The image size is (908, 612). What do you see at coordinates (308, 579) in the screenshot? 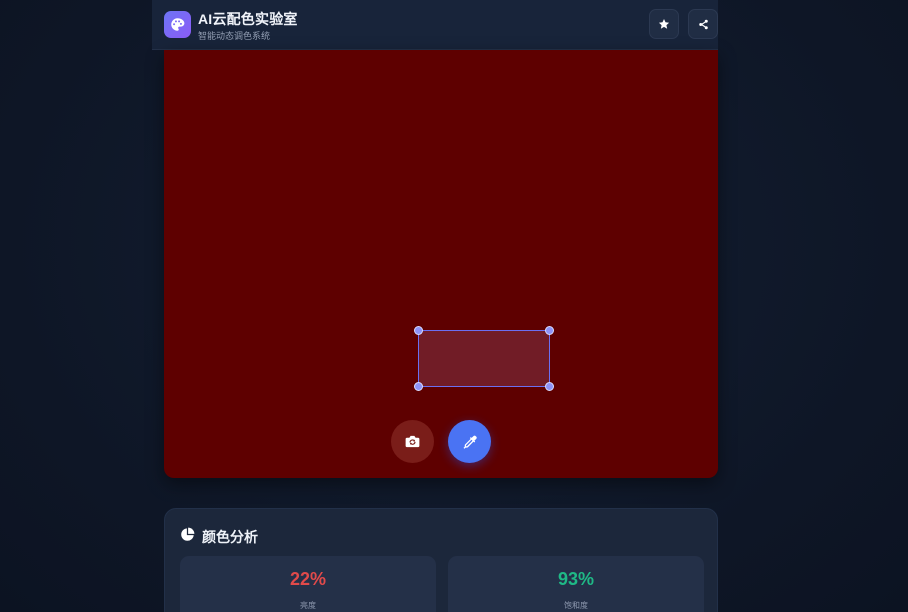
I see `brightness-value: 22%` at bounding box center [308, 579].